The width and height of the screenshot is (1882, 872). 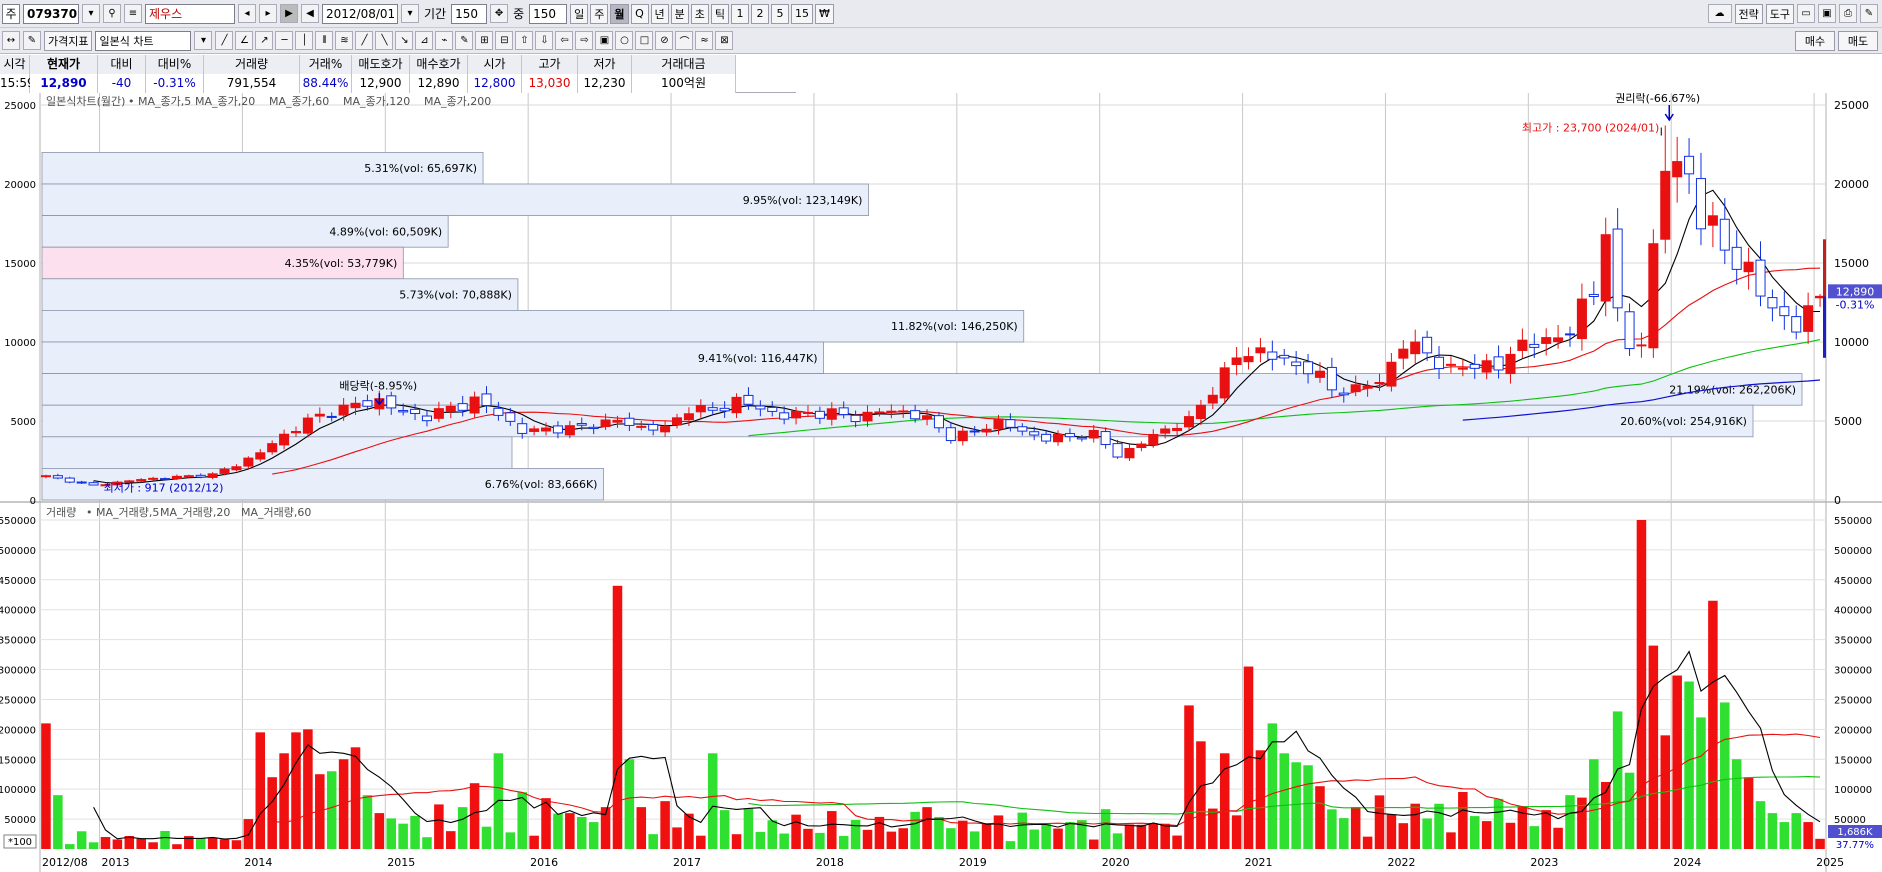 What do you see at coordinates (344, 40) in the screenshot?
I see `draw-tool-icon: ≋` at bounding box center [344, 40].